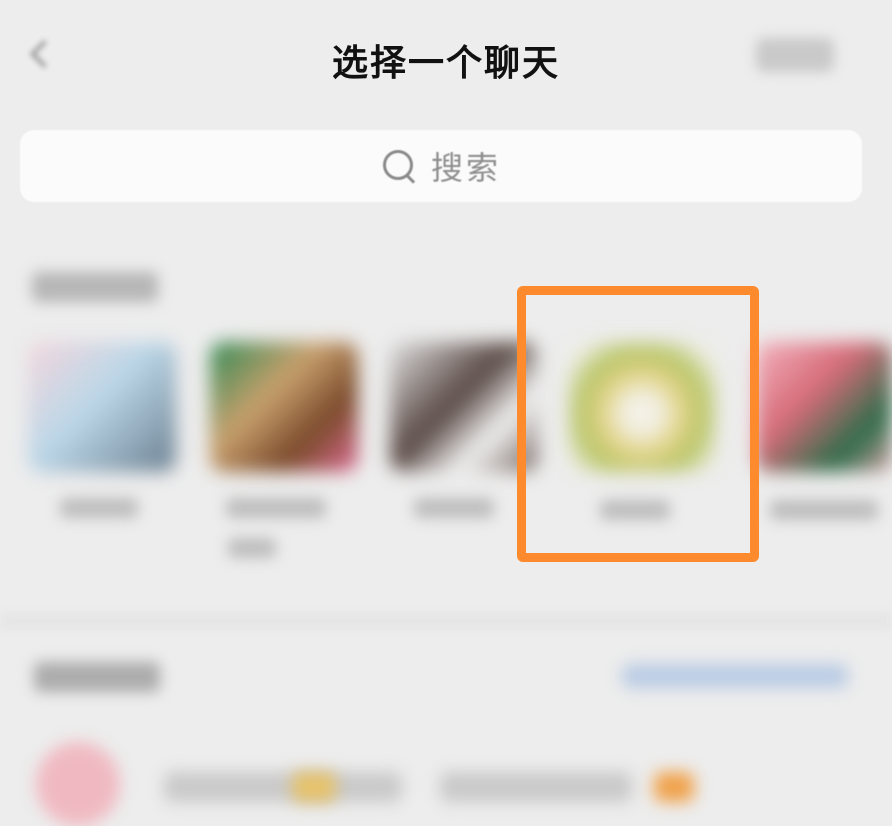 The image size is (892, 826). I want to click on search-bar: 搜索, so click(441, 166).